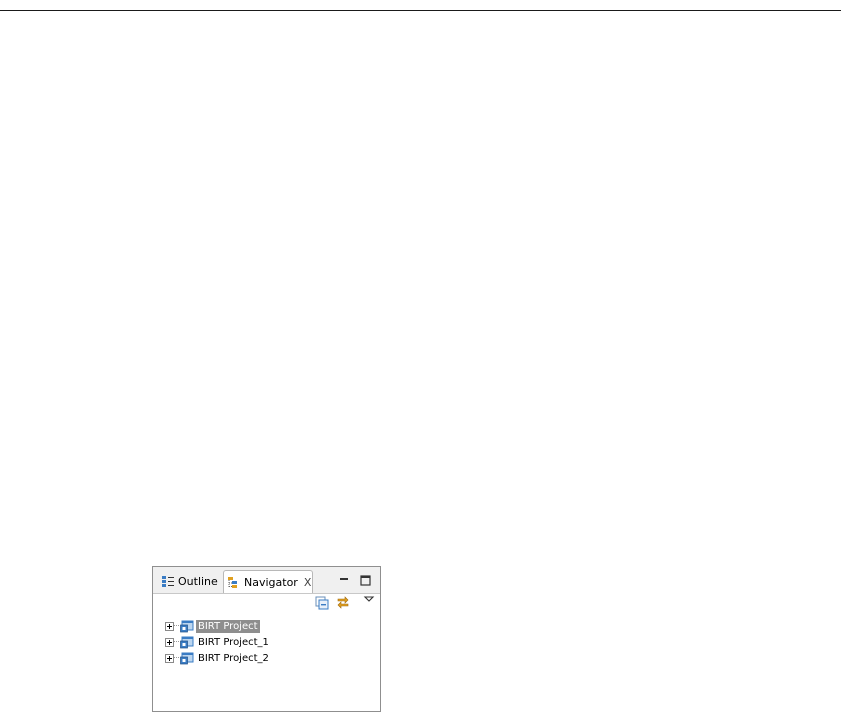 The width and height of the screenshot is (841, 714). Describe the element at coordinates (271, 582) in the screenshot. I see `tab-navigator-label: Navigator` at that location.